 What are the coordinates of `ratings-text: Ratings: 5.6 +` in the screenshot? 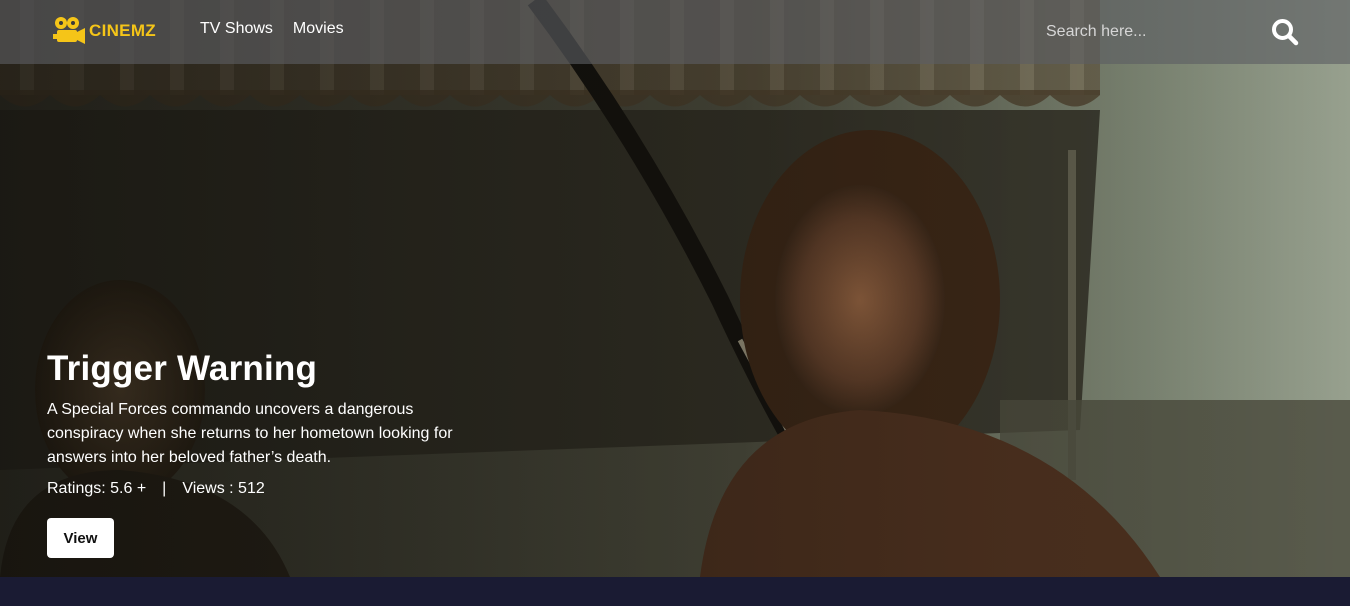 It's located at (97, 488).